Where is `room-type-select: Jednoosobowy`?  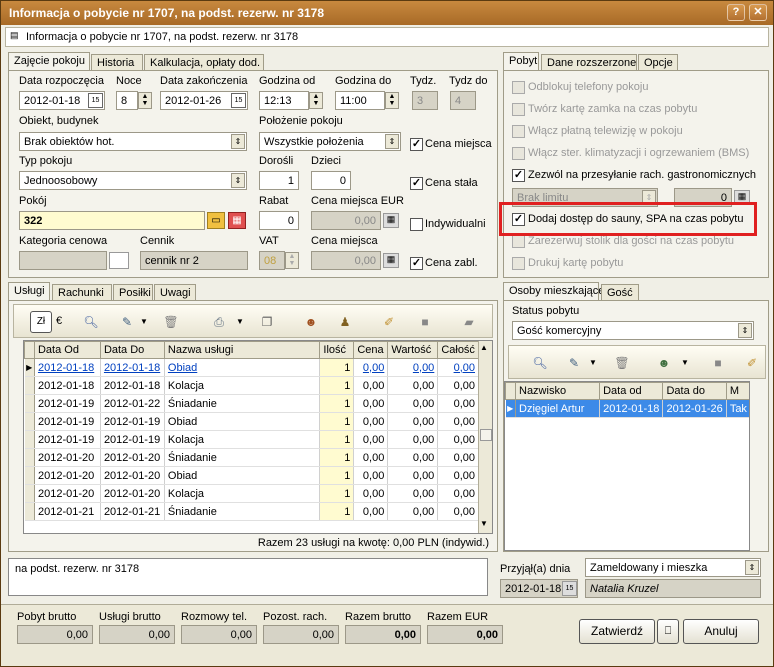 room-type-select: Jednoosobowy is located at coordinates (133, 180).